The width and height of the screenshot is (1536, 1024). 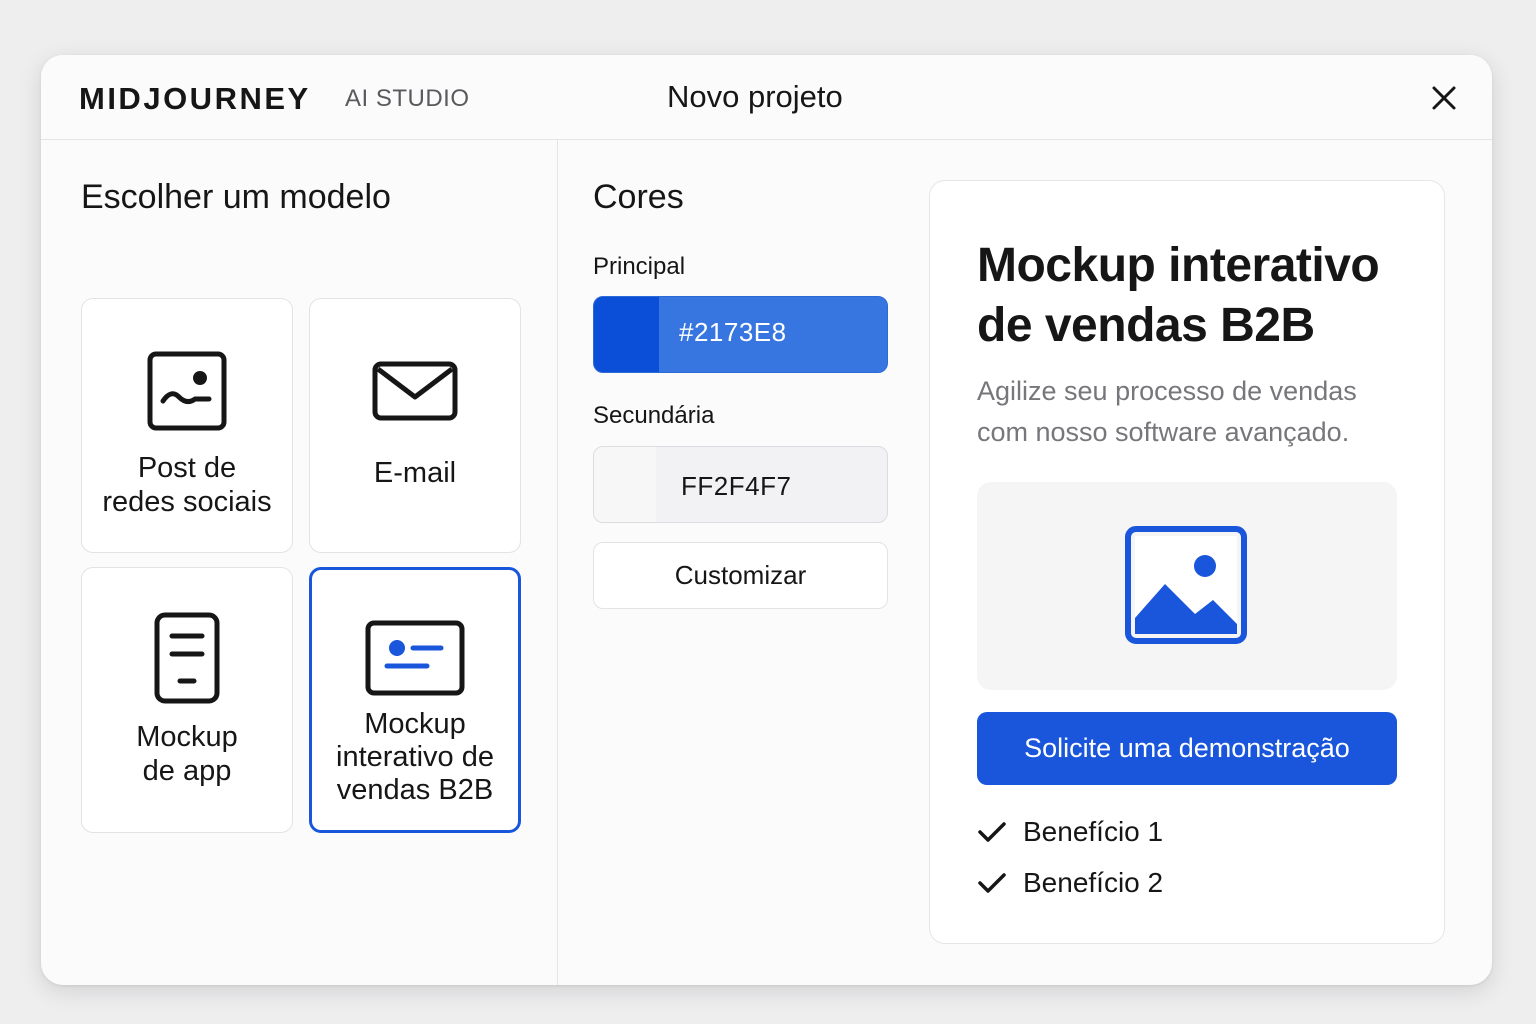 What do you see at coordinates (639, 266) in the screenshot?
I see `primary-color-label: Principal` at bounding box center [639, 266].